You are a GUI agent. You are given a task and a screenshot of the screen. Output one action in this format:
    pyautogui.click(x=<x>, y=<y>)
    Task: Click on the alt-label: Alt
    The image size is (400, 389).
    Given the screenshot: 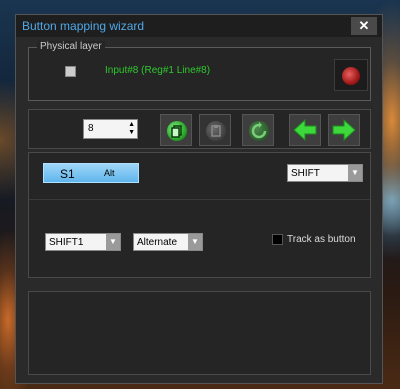 What is the action you would take?
    pyautogui.click(x=109, y=173)
    